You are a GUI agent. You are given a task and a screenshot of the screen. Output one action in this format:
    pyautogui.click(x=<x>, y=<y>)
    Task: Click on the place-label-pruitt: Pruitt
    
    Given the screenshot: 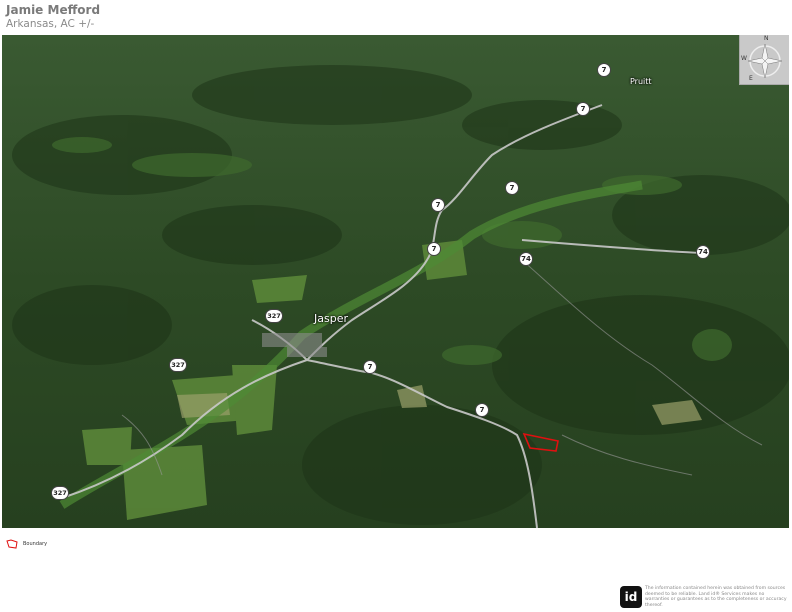 What is the action you would take?
    pyautogui.click(x=641, y=81)
    